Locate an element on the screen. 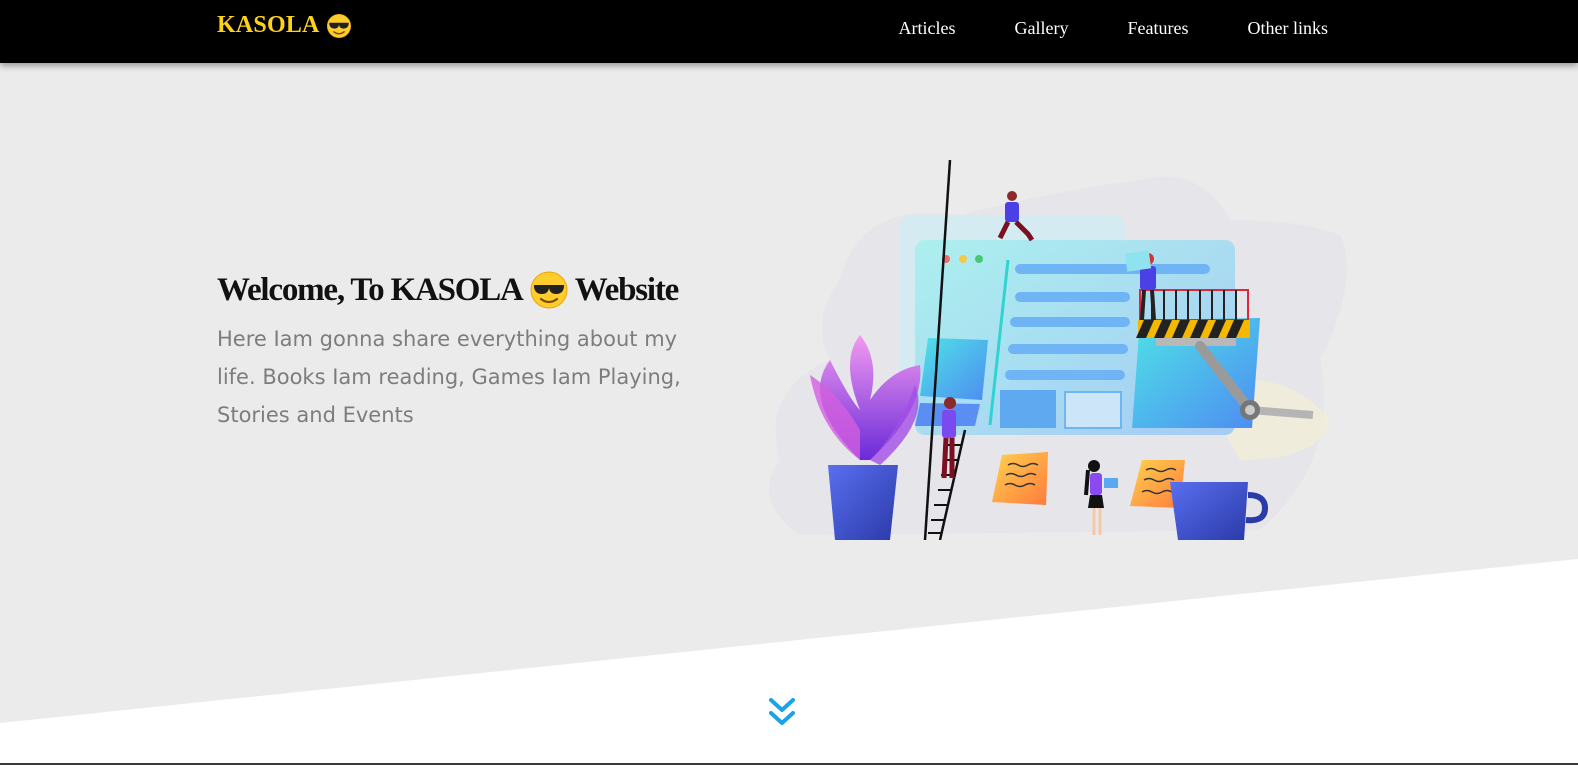  nav-link-articles: Articles is located at coordinates (927, 28).